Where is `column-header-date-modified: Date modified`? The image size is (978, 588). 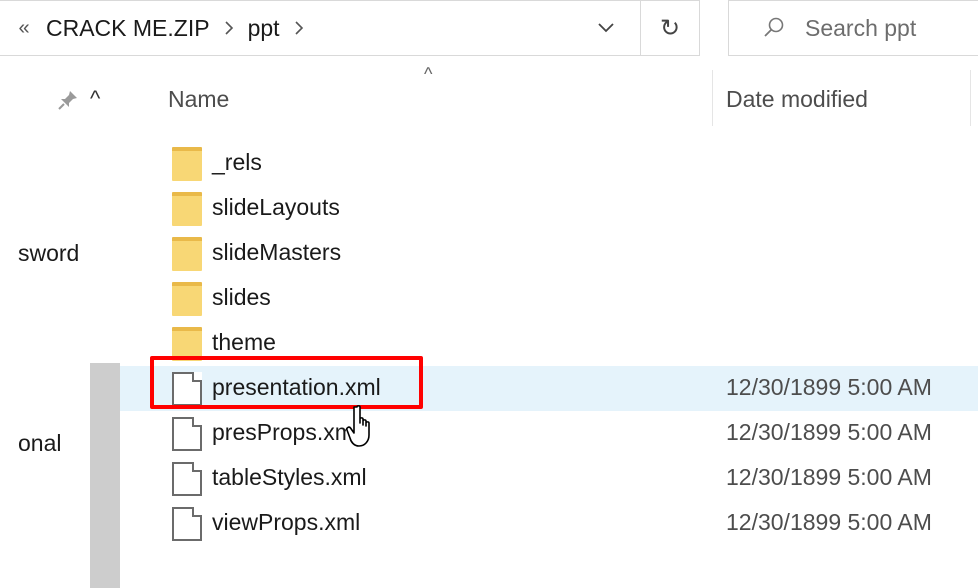 column-header-date-modified: Date modified is located at coordinates (797, 99).